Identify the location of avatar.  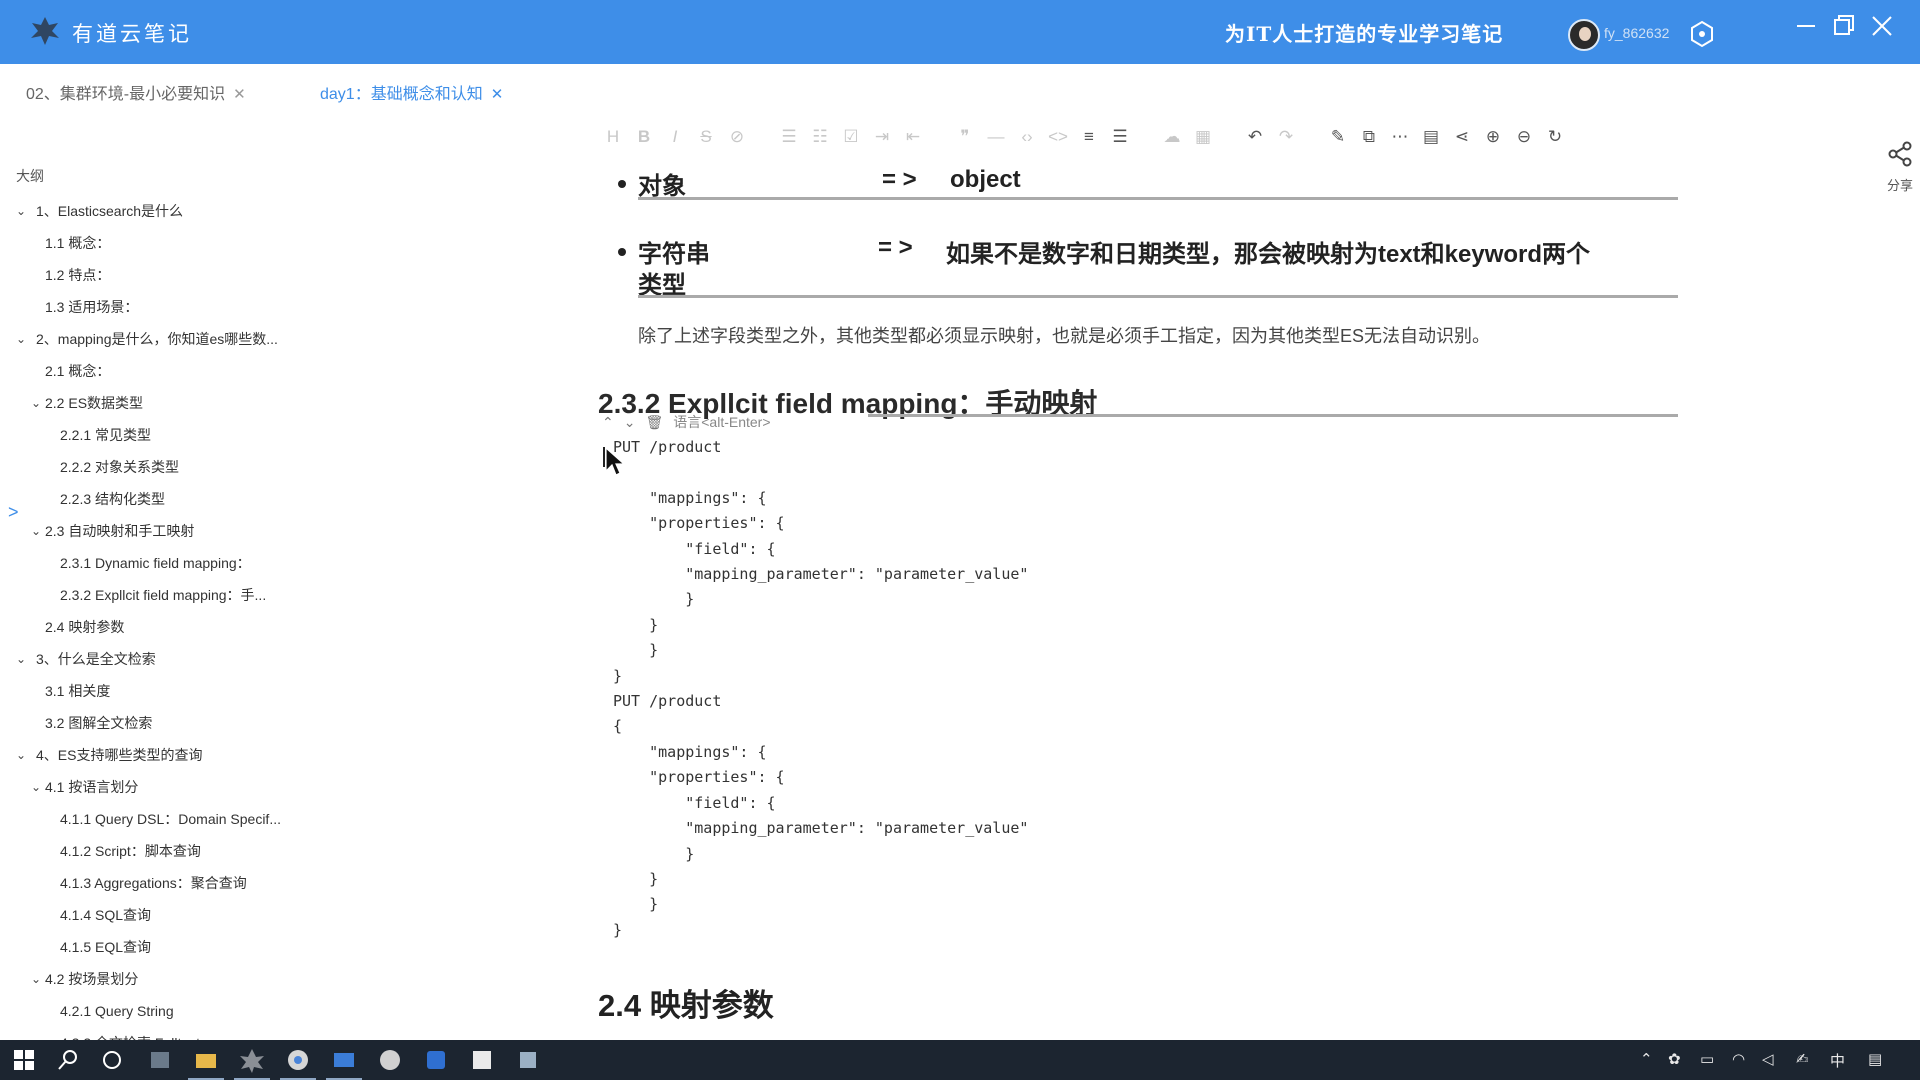
(1584, 35).